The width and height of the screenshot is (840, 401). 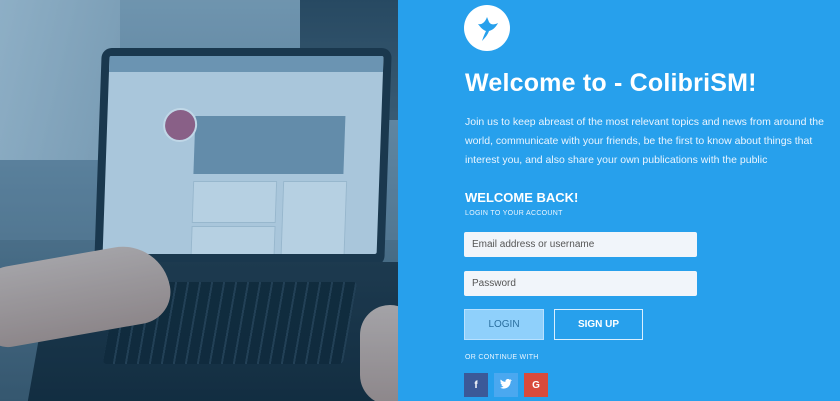 I want to click on twitter-login-button, so click(x=506, y=385).